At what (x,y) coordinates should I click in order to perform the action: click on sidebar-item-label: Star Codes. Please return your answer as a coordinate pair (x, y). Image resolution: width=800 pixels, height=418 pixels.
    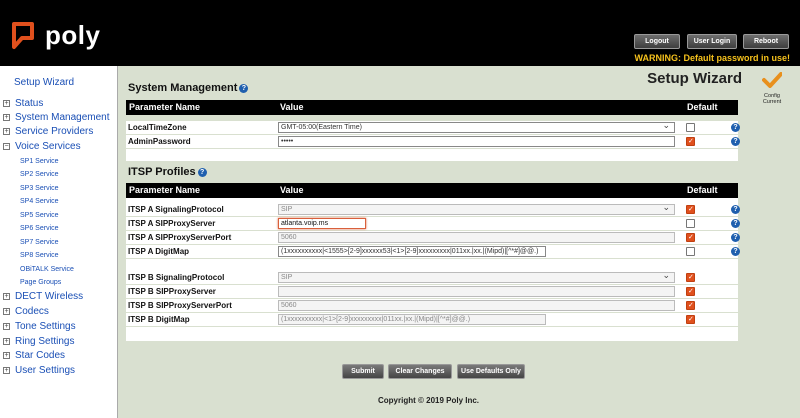
    Looking at the image, I should click on (40, 355).